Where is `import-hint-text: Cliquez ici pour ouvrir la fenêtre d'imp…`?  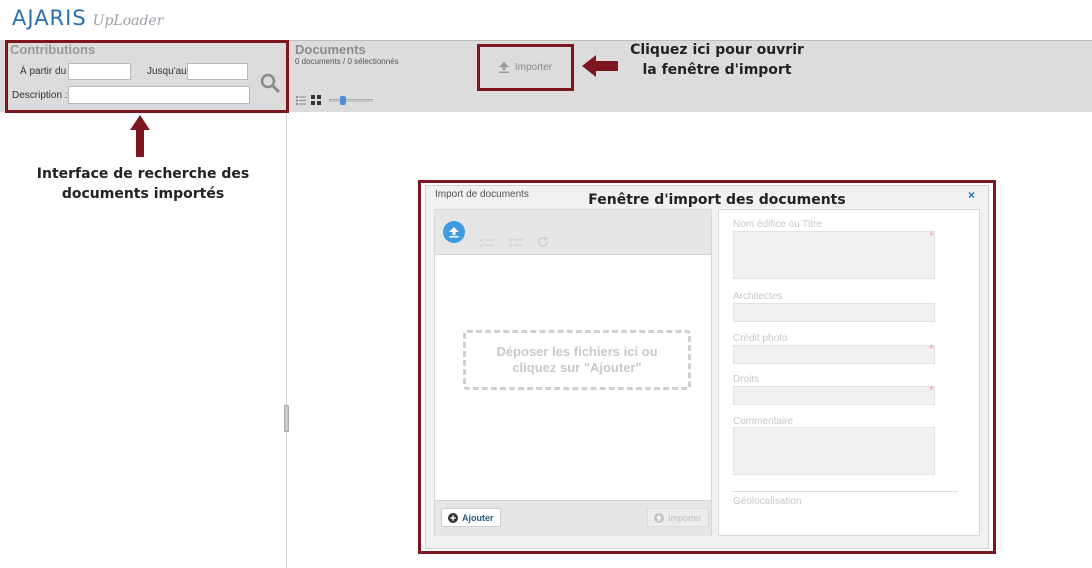
import-hint-text: Cliquez ici pour ouvrir la fenêtre d'imp… is located at coordinates (717, 60).